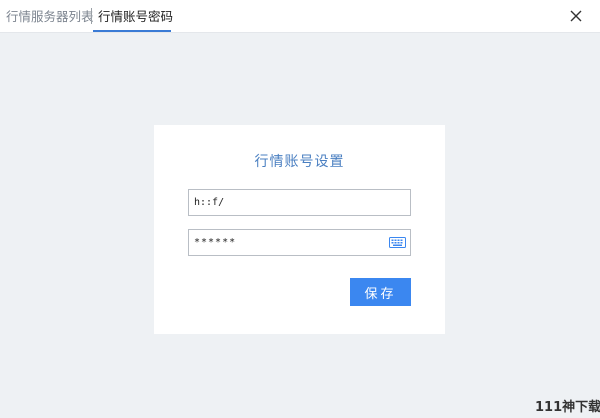 The image size is (600, 418). What do you see at coordinates (567, 407) in the screenshot?
I see `site-watermark: 111神下载网` at bounding box center [567, 407].